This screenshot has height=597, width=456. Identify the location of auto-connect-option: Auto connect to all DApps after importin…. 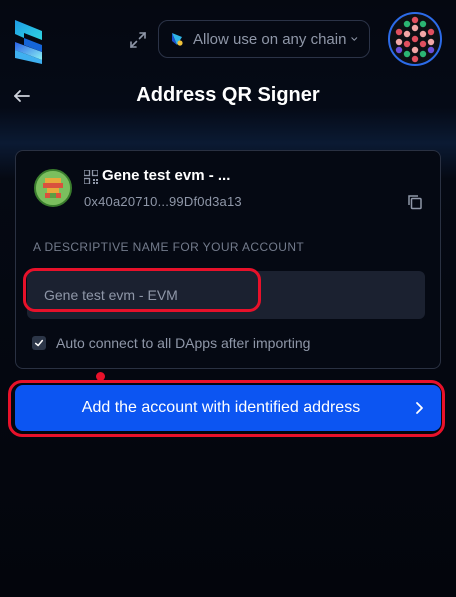
(171, 343).